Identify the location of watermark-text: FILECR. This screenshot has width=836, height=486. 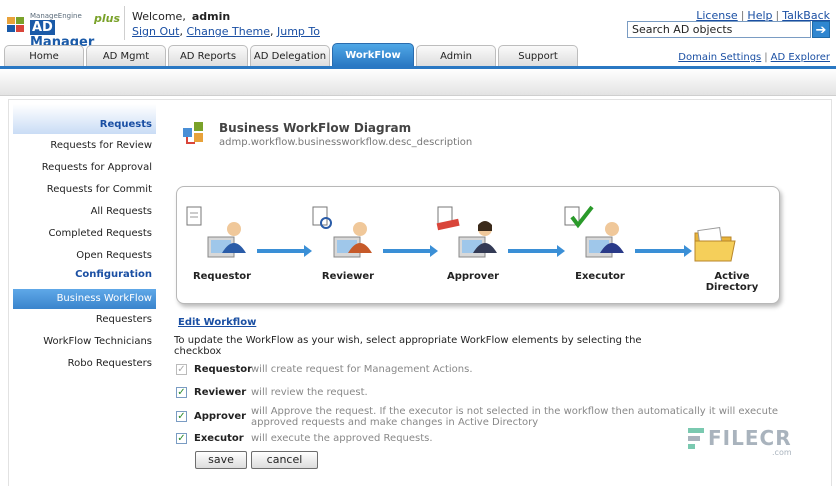
(750, 438).